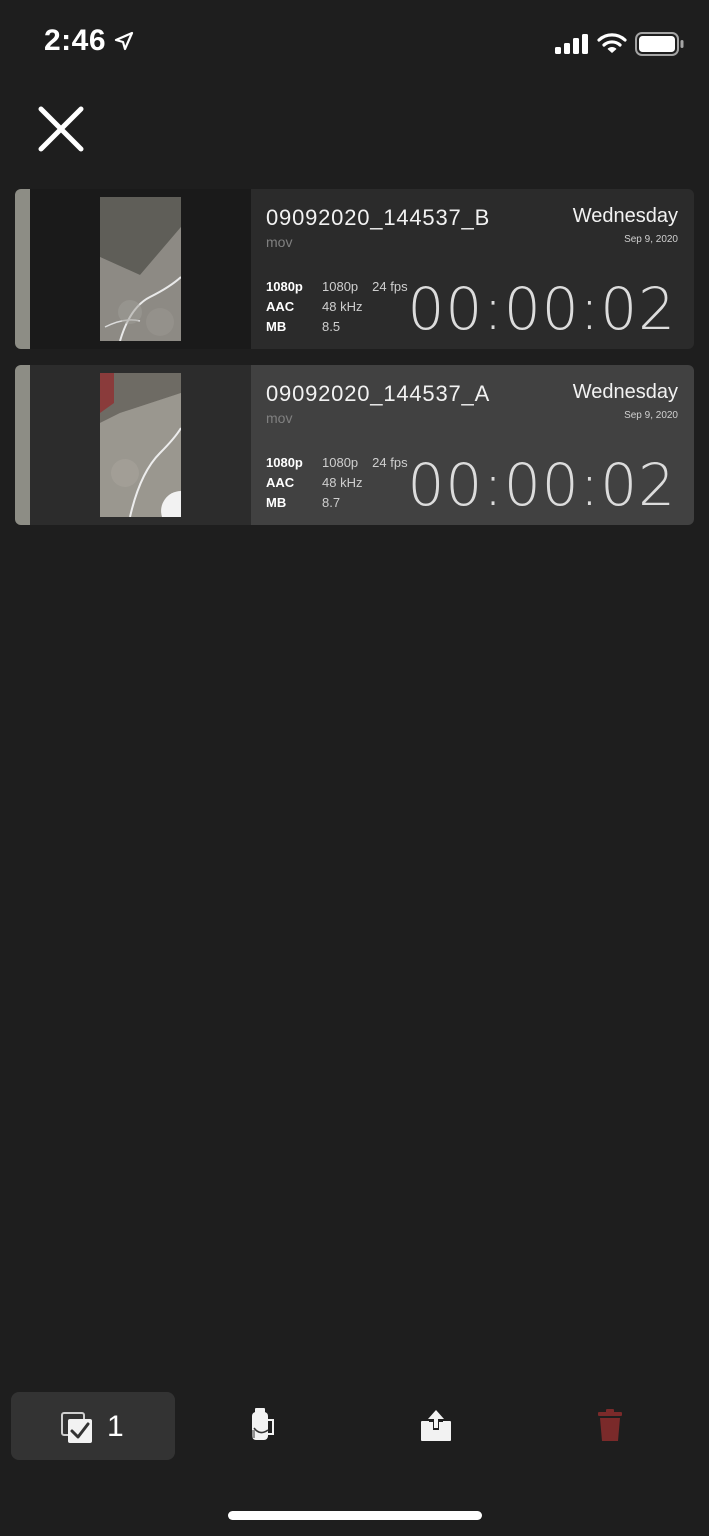 Image resolution: width=709 pixels, height=1536 pixels. What do you see at coordinates (354, 44) in the screenshot?
I see `status-bar: 2:46` at bounding box center [354, 44].